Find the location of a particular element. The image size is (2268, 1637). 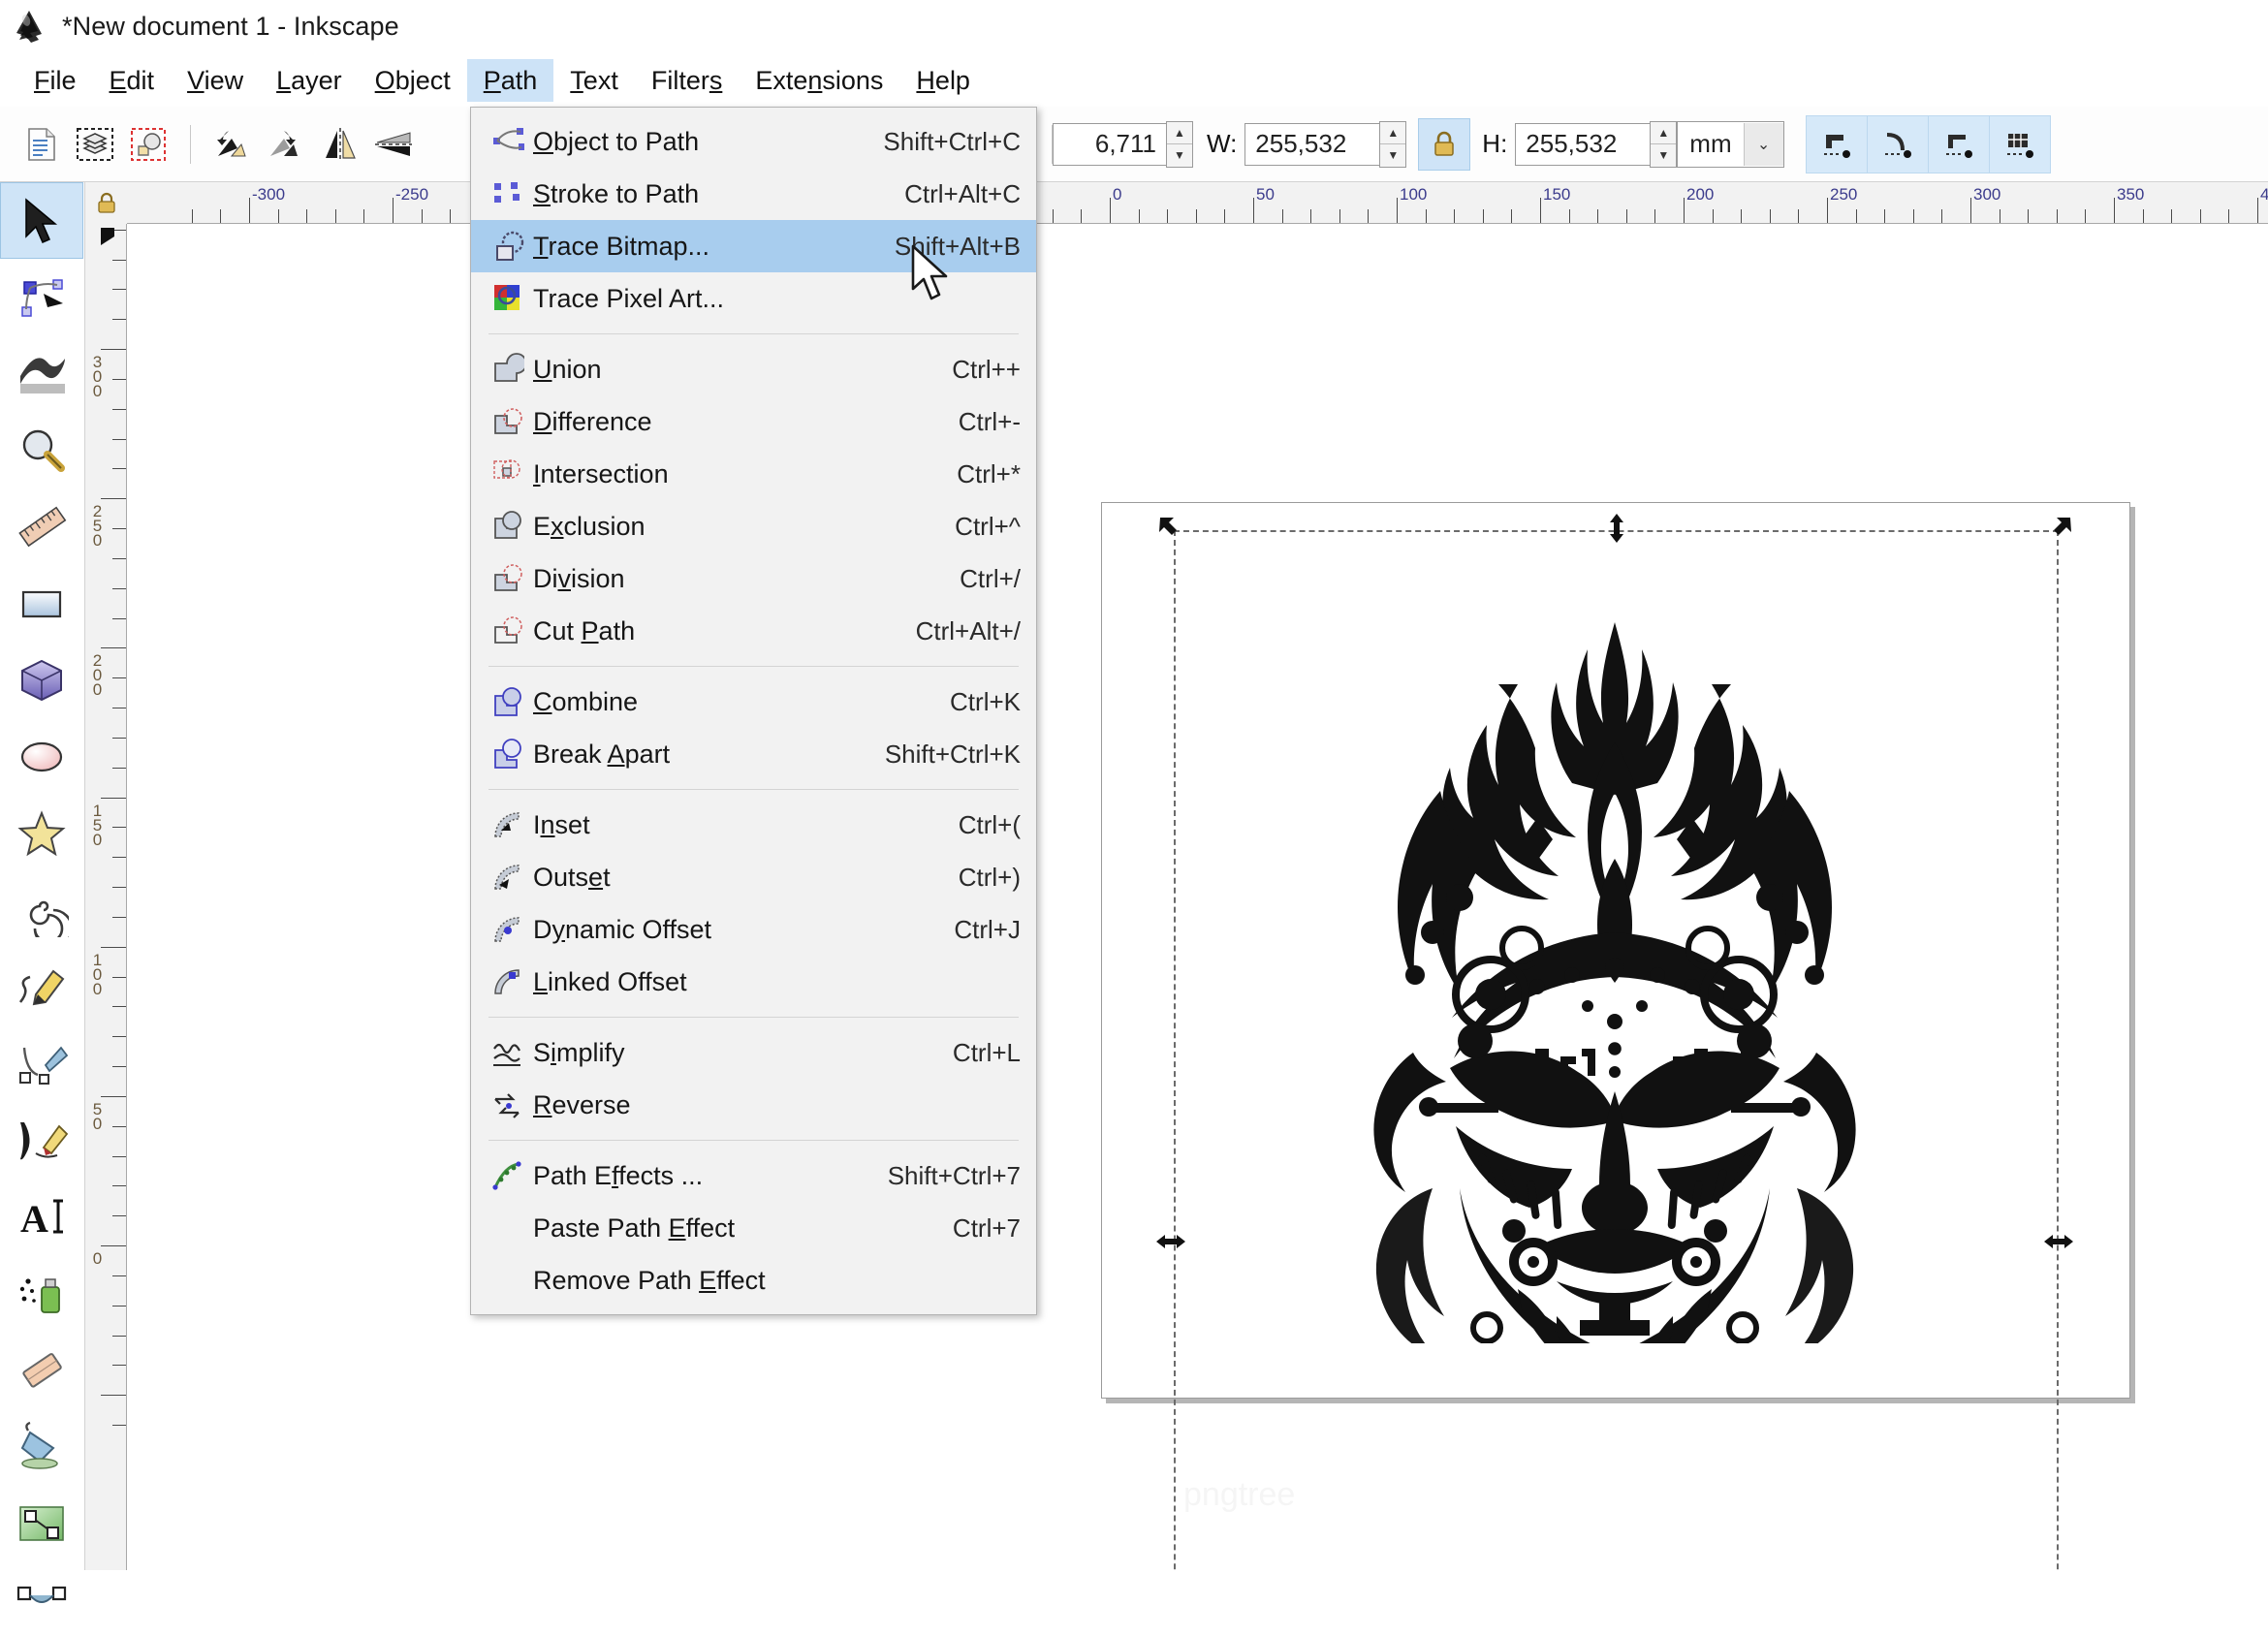

snap-controls-group is located at coordinates (1928, 143).